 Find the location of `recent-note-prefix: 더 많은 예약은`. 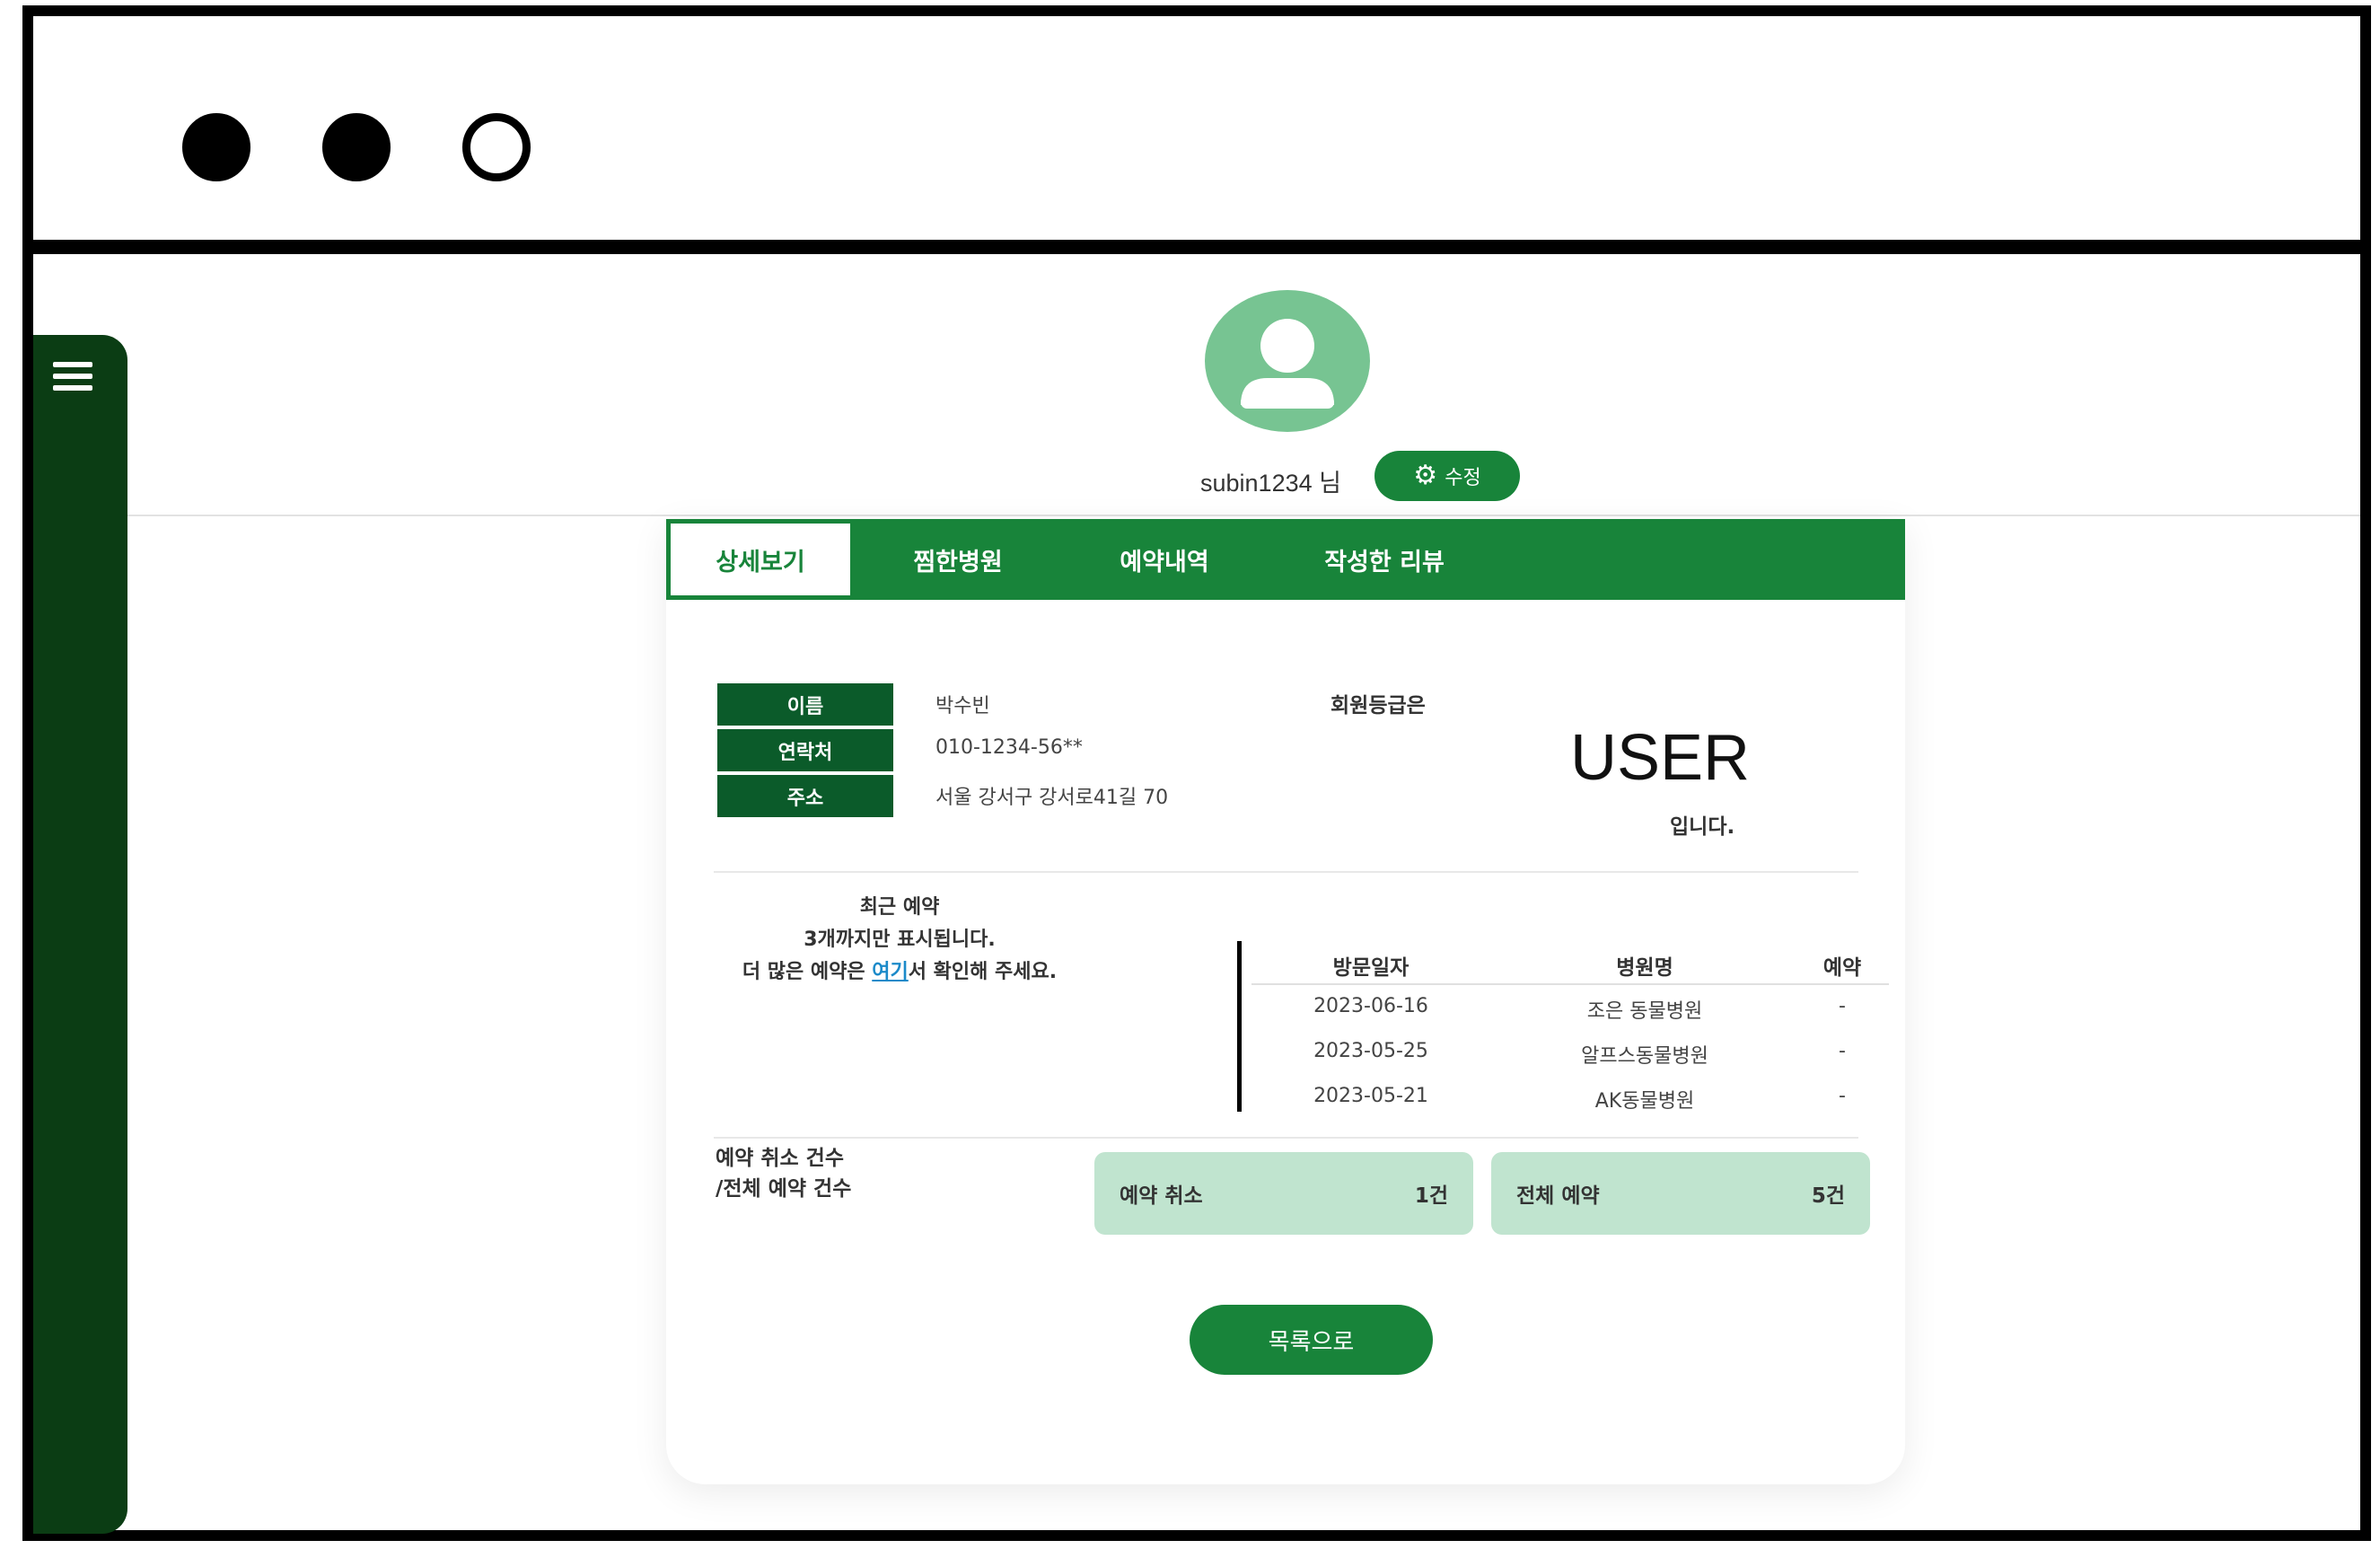

recent-note-prefix: 더 많은 예약은 is located at coordinates (807, 972).